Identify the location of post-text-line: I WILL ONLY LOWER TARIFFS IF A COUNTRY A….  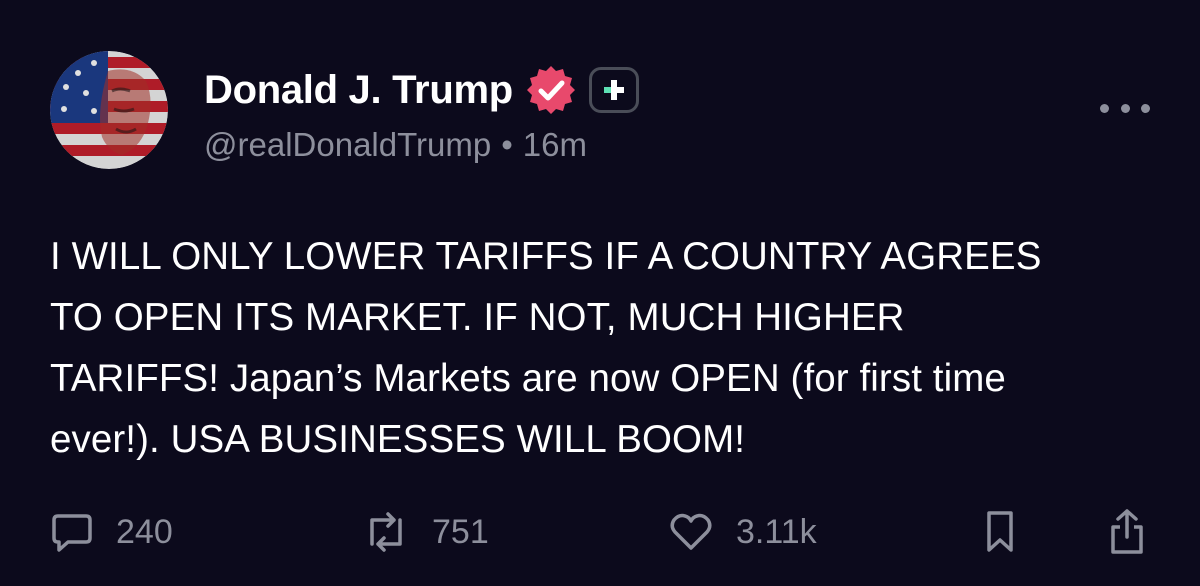
(546, 256).